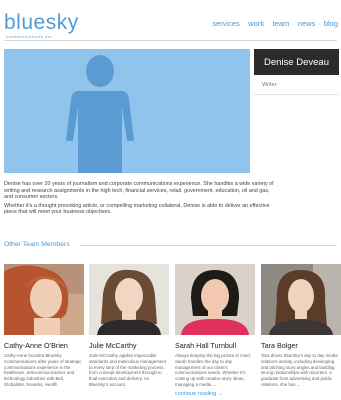  I want to click on bluesky-logo: bluesky communications inc, so click(41, 25).